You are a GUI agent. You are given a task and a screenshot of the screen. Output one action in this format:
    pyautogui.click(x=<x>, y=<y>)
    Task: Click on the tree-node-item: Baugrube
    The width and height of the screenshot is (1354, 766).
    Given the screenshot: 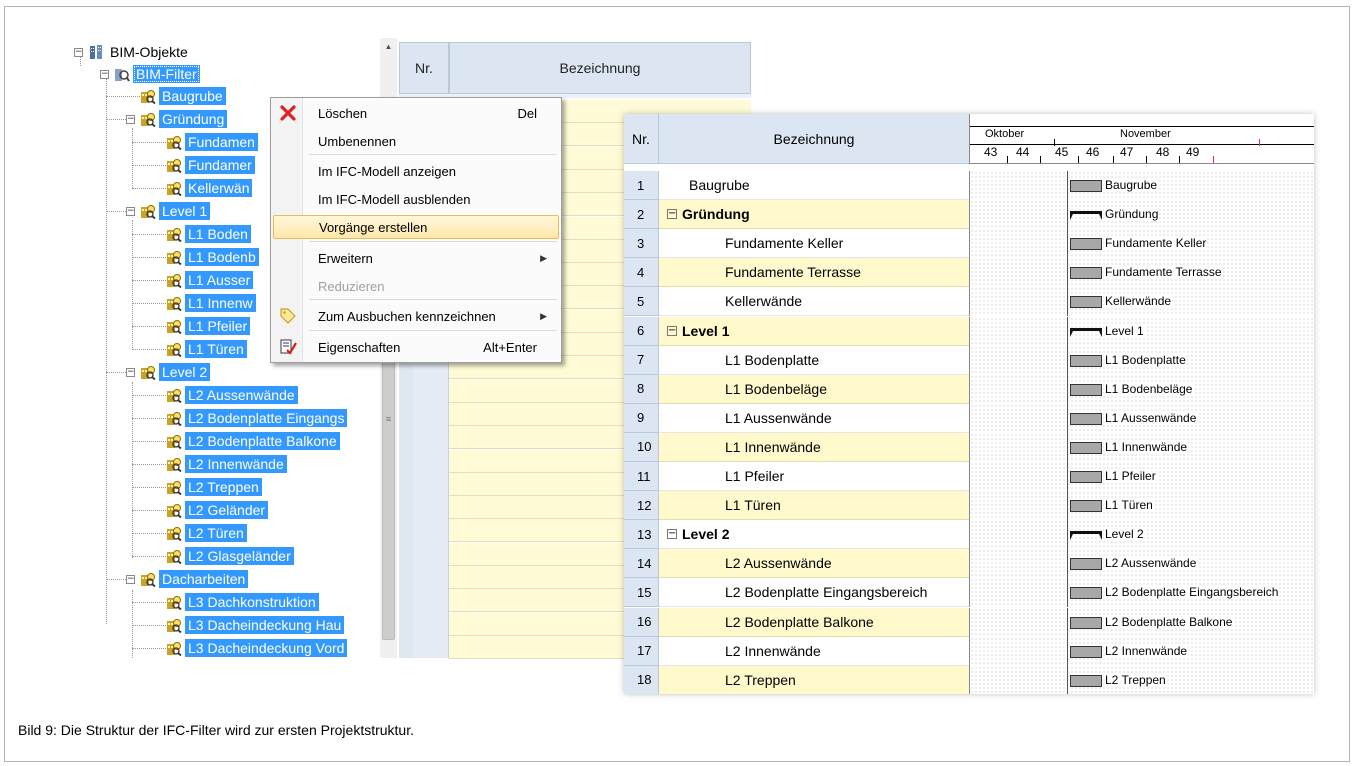 What is the action you would take?
    pyautogui.click(x=166, y=96)
    